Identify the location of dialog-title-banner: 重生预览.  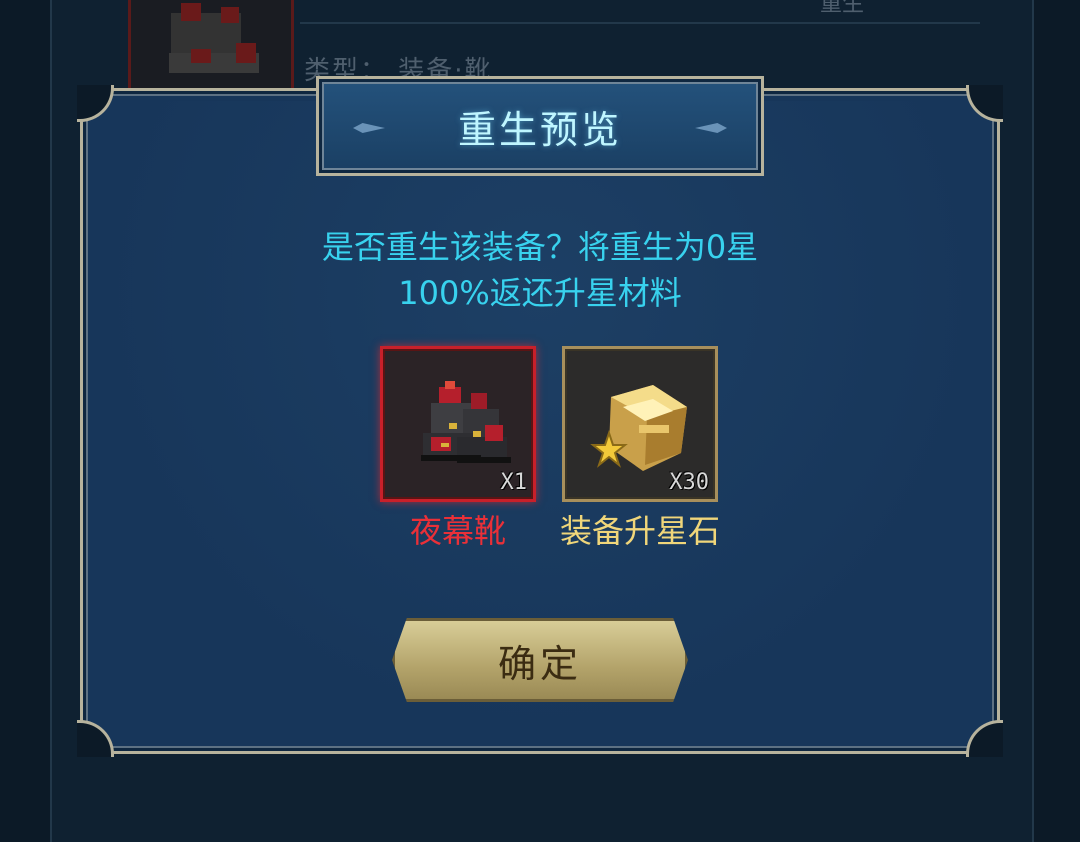
(540, 126).